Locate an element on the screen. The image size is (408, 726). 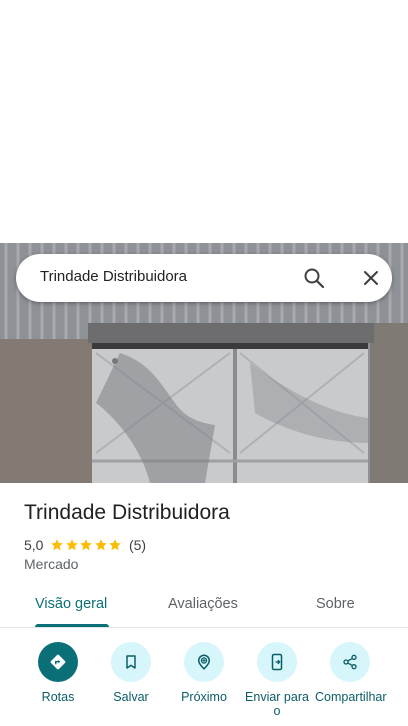
close-icon is located at coordinates (371, 278).